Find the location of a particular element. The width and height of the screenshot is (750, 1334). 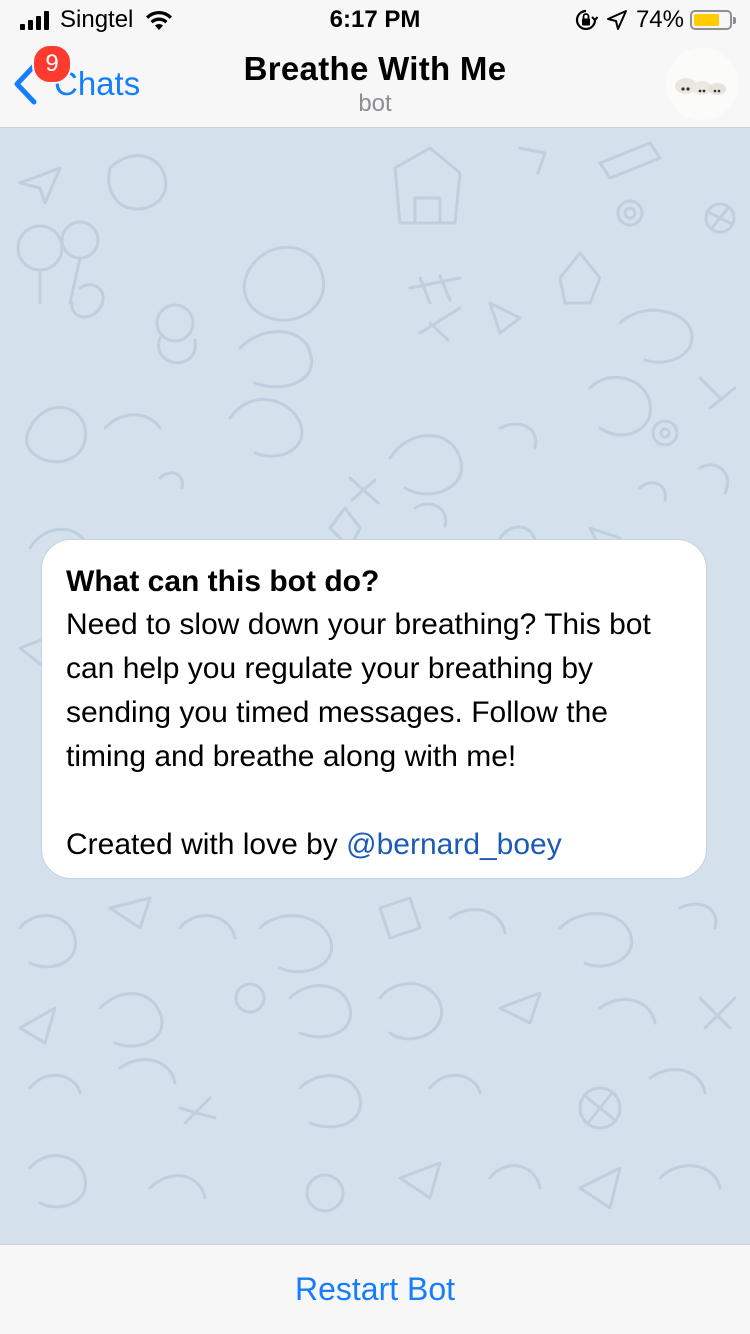

nav-bar: Chats 9 Breathe With Me bot is located at coordinates (375, 84).